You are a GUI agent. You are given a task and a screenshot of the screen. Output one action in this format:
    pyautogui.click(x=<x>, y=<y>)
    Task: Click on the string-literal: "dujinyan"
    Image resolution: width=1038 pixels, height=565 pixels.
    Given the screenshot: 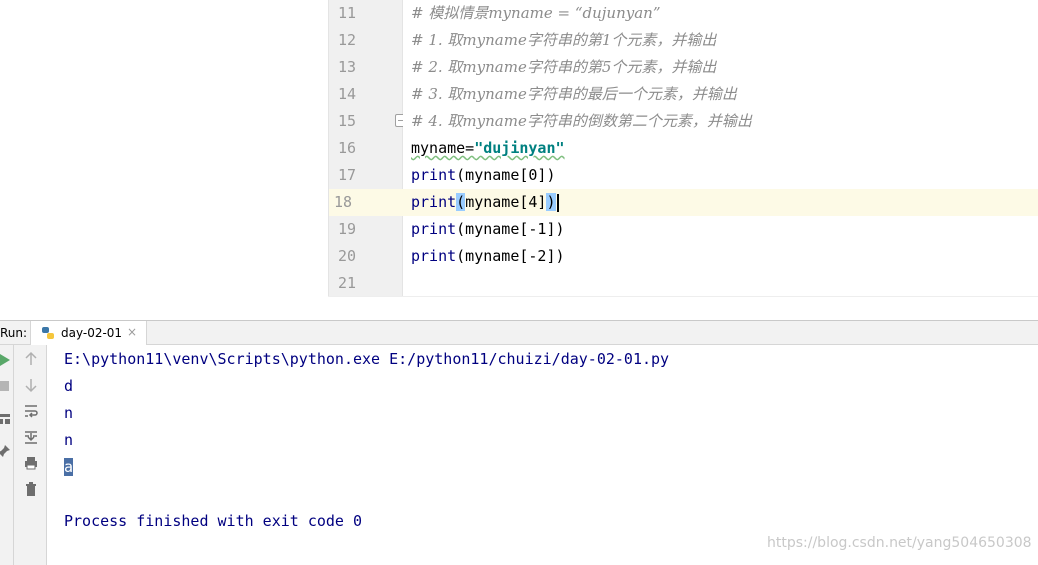 What is the action you would take?
    pyautogui.click(x=519, y=148)
    